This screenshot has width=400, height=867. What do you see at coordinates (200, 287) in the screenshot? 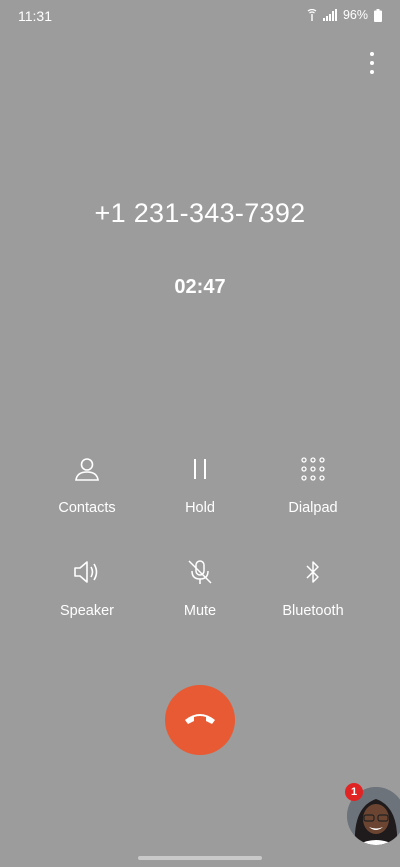
I see `call-duration: 02:47` at bounding box center [200, 287].